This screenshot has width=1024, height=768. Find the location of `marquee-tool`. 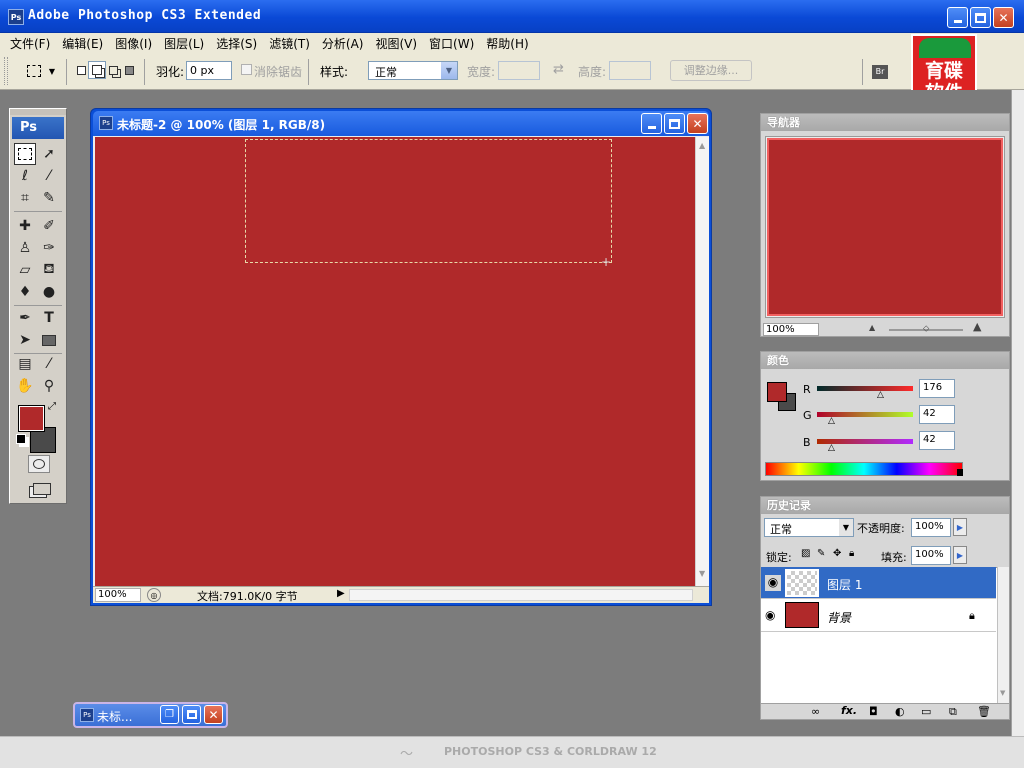

marquee-tool is located at coordinates (25, 154).